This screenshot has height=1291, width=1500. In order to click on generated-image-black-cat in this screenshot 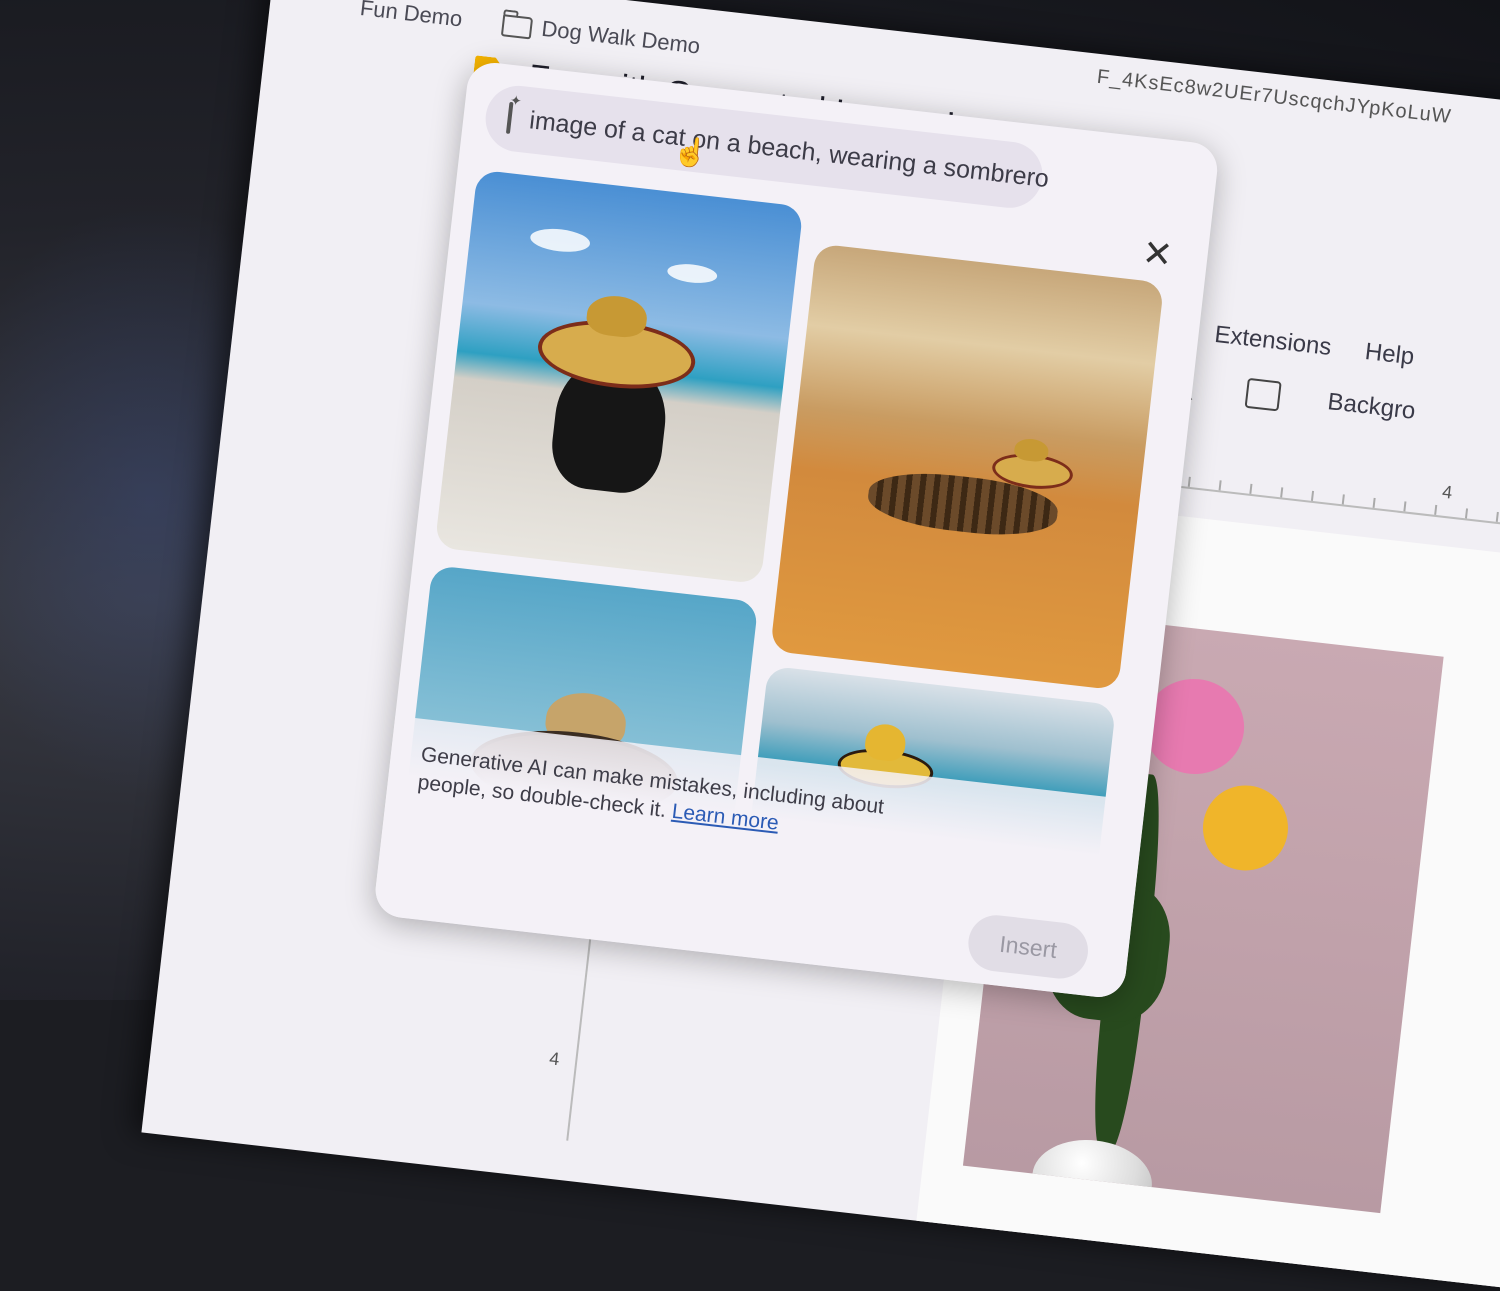, I will do `click(619, 377)`.